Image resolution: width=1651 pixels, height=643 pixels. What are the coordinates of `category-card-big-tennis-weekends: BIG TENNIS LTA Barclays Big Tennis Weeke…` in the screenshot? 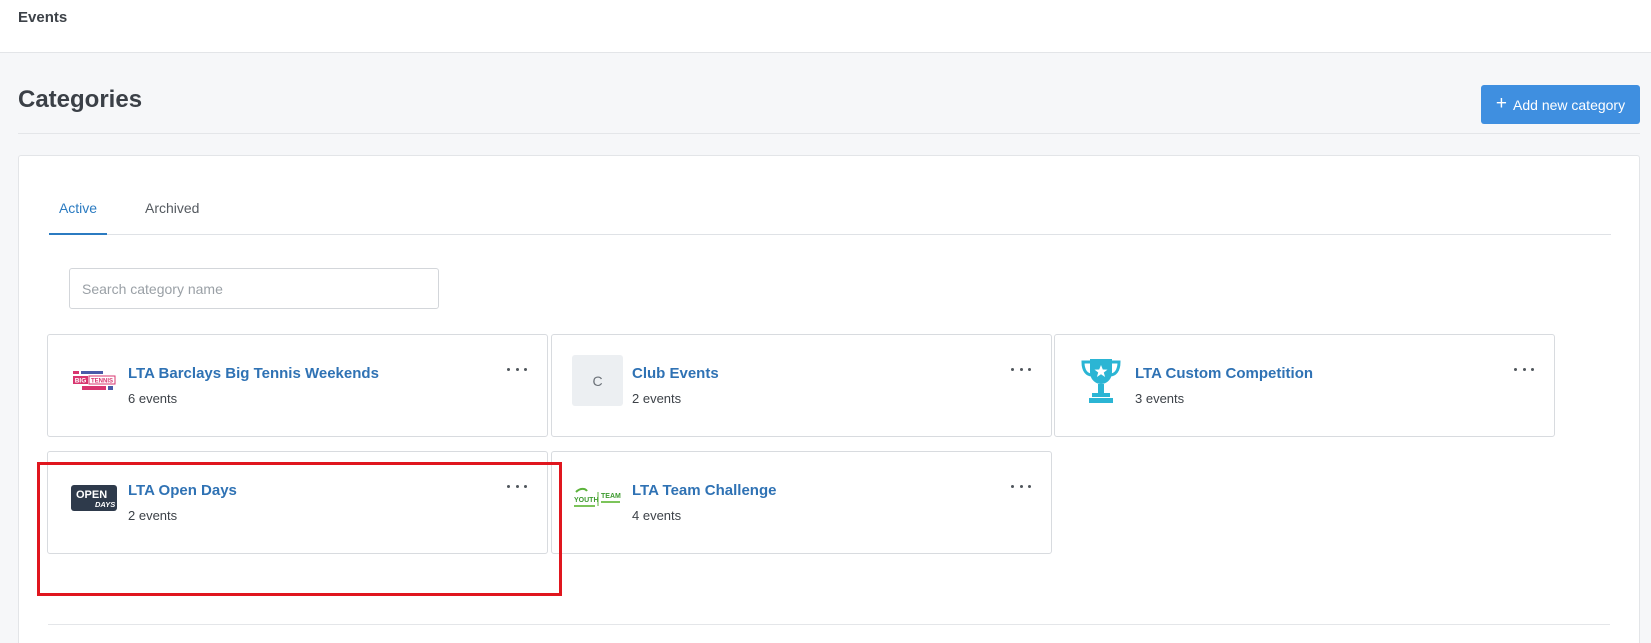 It's located at (297, 385).